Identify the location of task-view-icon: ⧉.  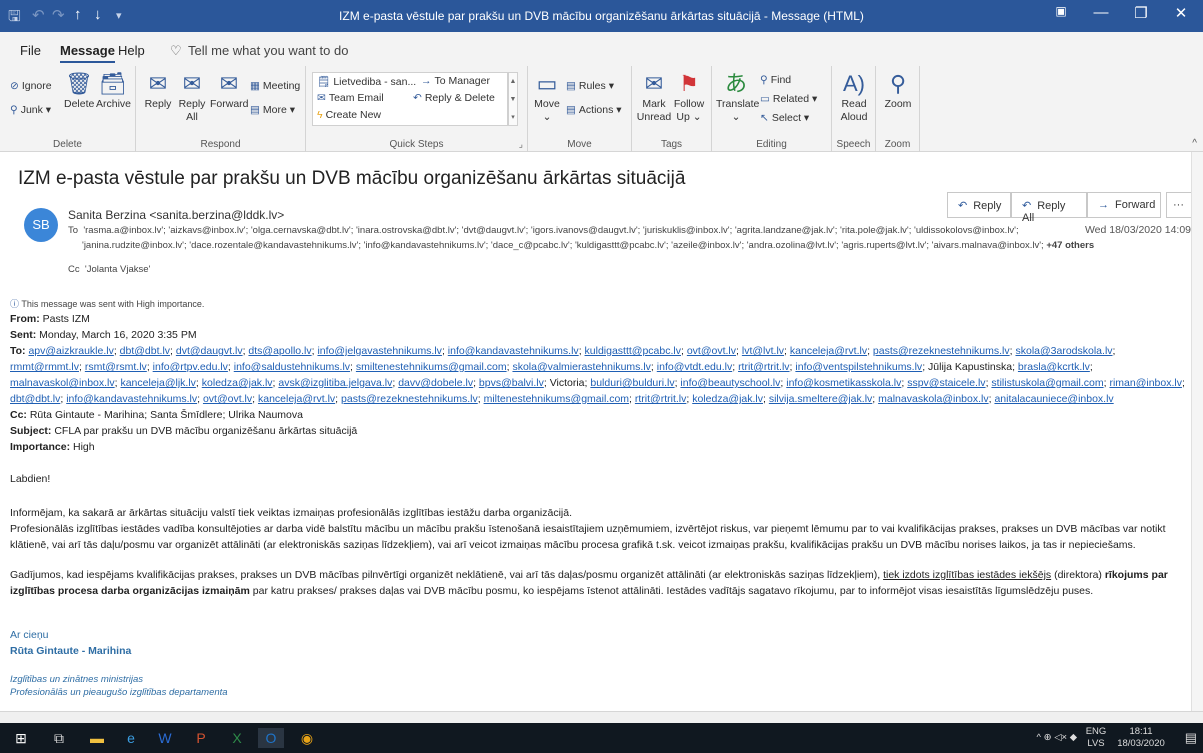
(59, 738).